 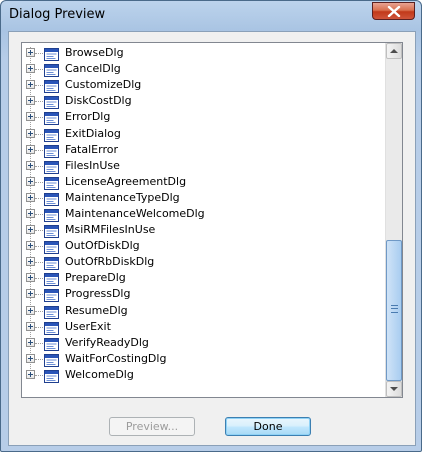 I want to click on tree-item-label: OutOfDiskDlg, so click(x=102, y=246).